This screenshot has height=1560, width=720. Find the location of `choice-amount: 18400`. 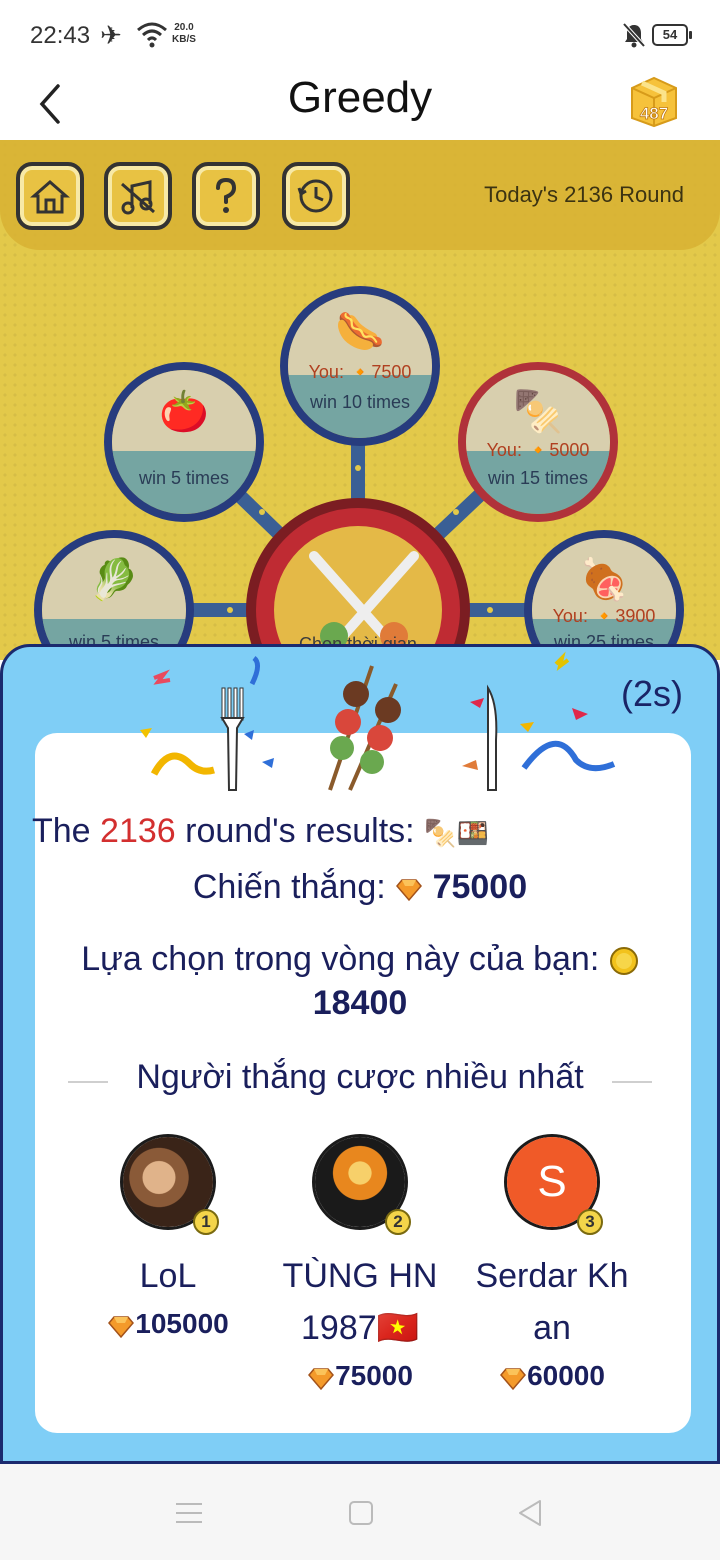

choice-amount: 18400 is located at coordinates (360, 1003).